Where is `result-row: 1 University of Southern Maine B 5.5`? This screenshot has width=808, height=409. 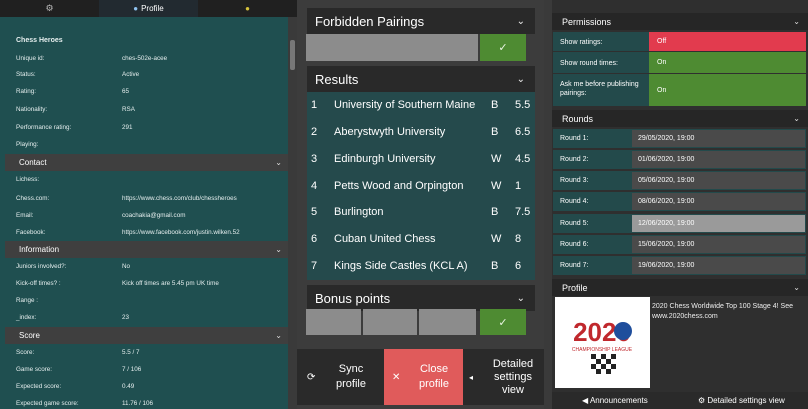
result-row: 1 University of Southern Maine B 5.5 is located at coordinates (421, 105).